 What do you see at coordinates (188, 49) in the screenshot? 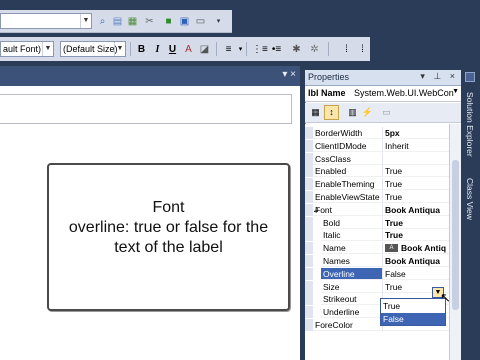
I see `fore-color-icon: A` at bounding box center [188, 49].